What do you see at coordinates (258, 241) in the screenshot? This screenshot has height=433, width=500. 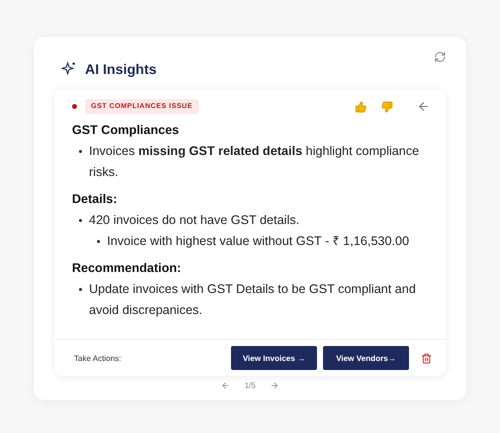 I see `bullet-text: Invoice with highest value without GST - ₹ 1,16,530.00` at bounding box center [258, 241].